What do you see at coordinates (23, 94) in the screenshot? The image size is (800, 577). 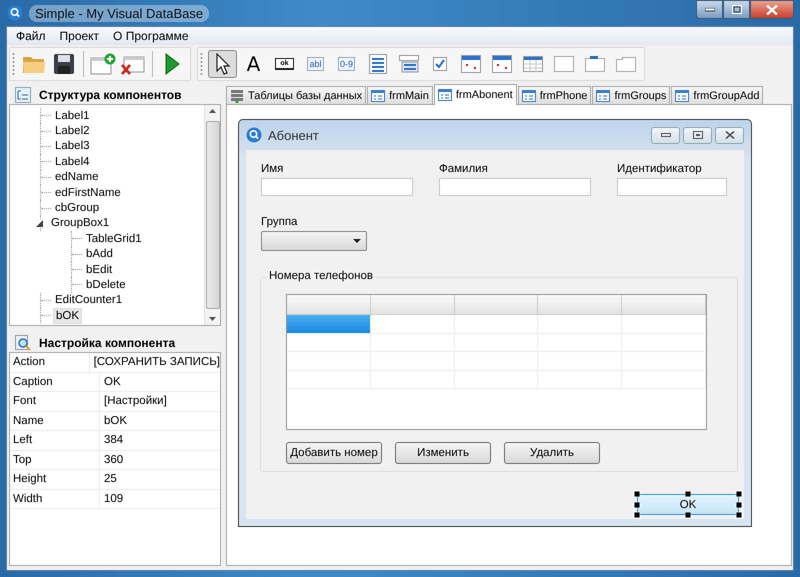 I see `tree-list-icon` at bounding box center [23, 94].